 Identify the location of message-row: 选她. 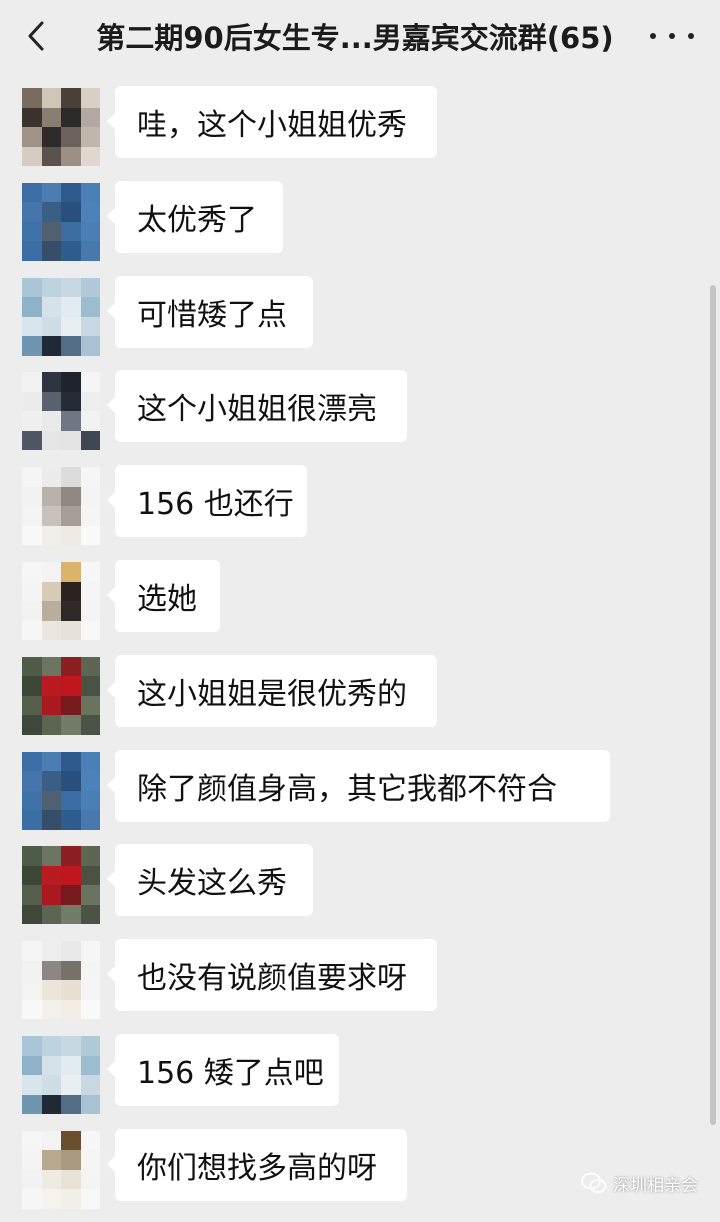
(360, 593).